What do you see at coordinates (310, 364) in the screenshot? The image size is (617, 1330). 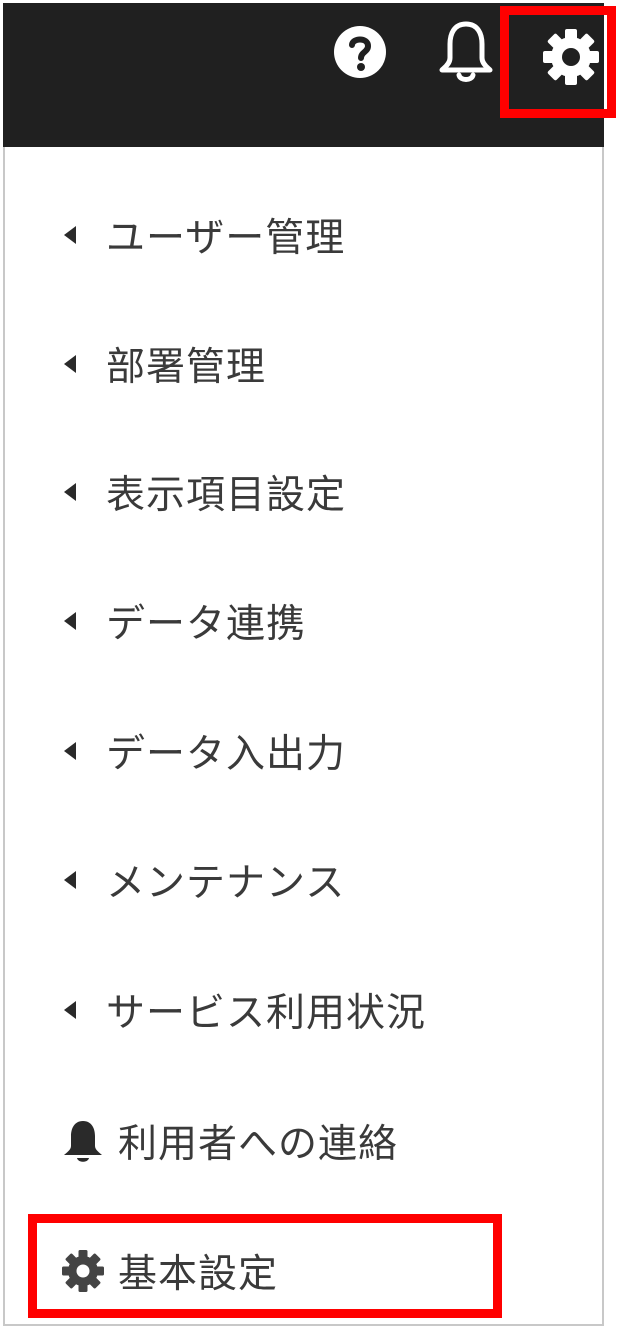 I see `menu-item-department-management: 部署管理` at bounding box center [310, 364].